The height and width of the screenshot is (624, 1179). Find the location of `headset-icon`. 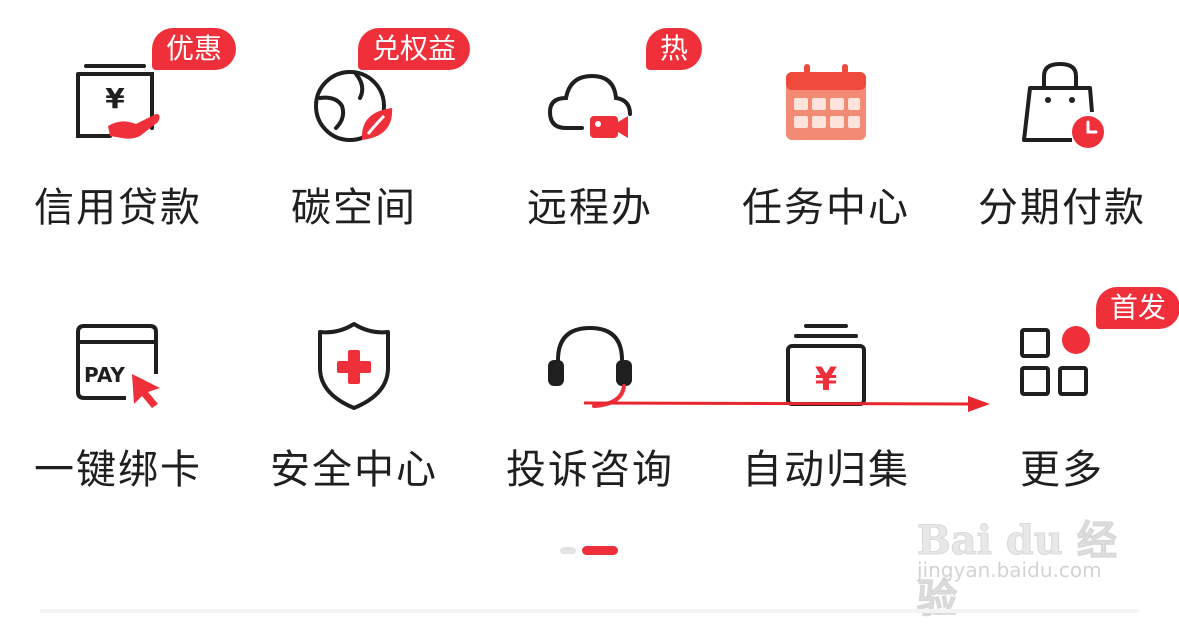

headset-icon is located at coordinates (590, 366).